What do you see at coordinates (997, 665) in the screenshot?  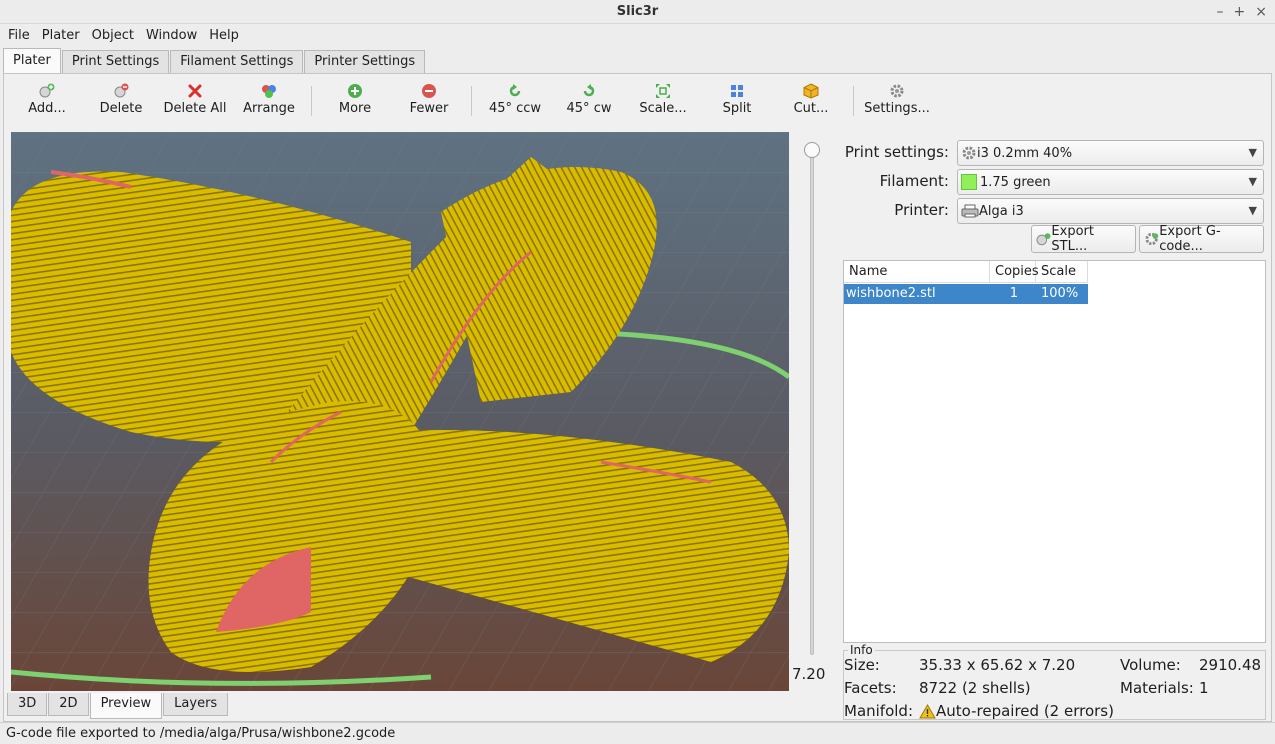 I see `size-value: 35.33 x 65.62 x 7.20` at bounding box center [997, 665].